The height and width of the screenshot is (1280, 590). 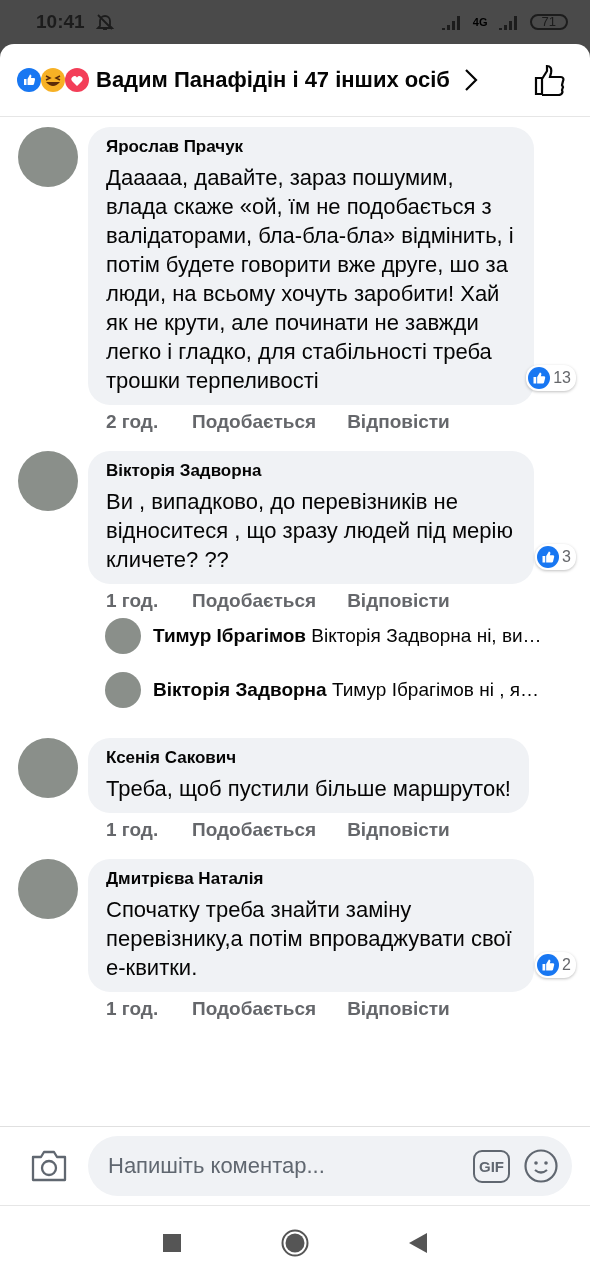 I want to click on comment-author: Вікторія Задворна, so click(x=311, y=471).